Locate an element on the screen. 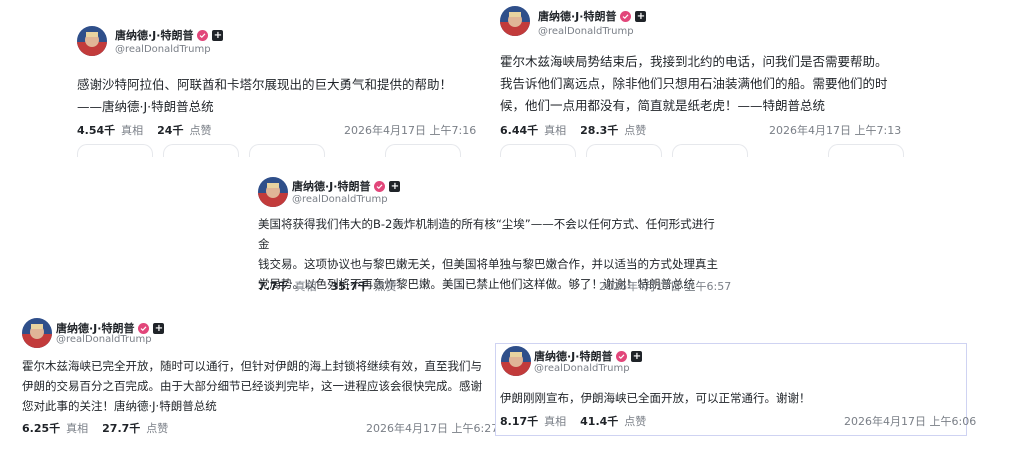 The width and height of the screenshot is (1024, 454). post-text-line: ——唐纳德·J·特朗普总统 is located at coordinates (145, 106).